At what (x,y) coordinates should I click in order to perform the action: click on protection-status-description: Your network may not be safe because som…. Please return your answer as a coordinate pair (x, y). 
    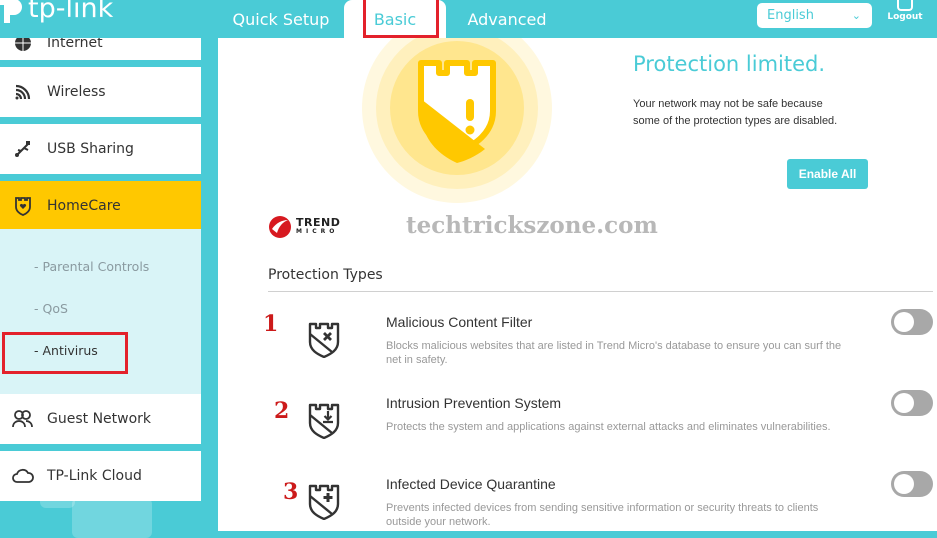
    Looking at the image, I should click on (735, 113).